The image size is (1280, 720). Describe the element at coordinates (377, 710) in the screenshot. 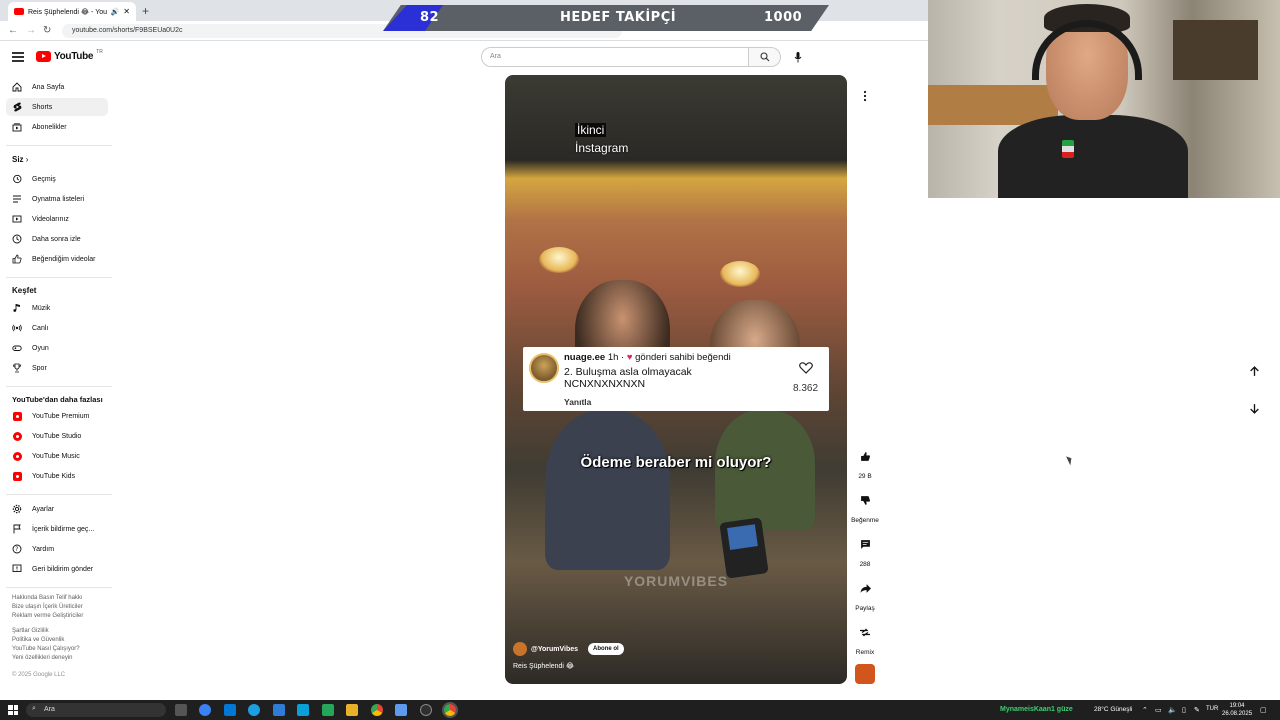

I see `chrome-icon` at that location.